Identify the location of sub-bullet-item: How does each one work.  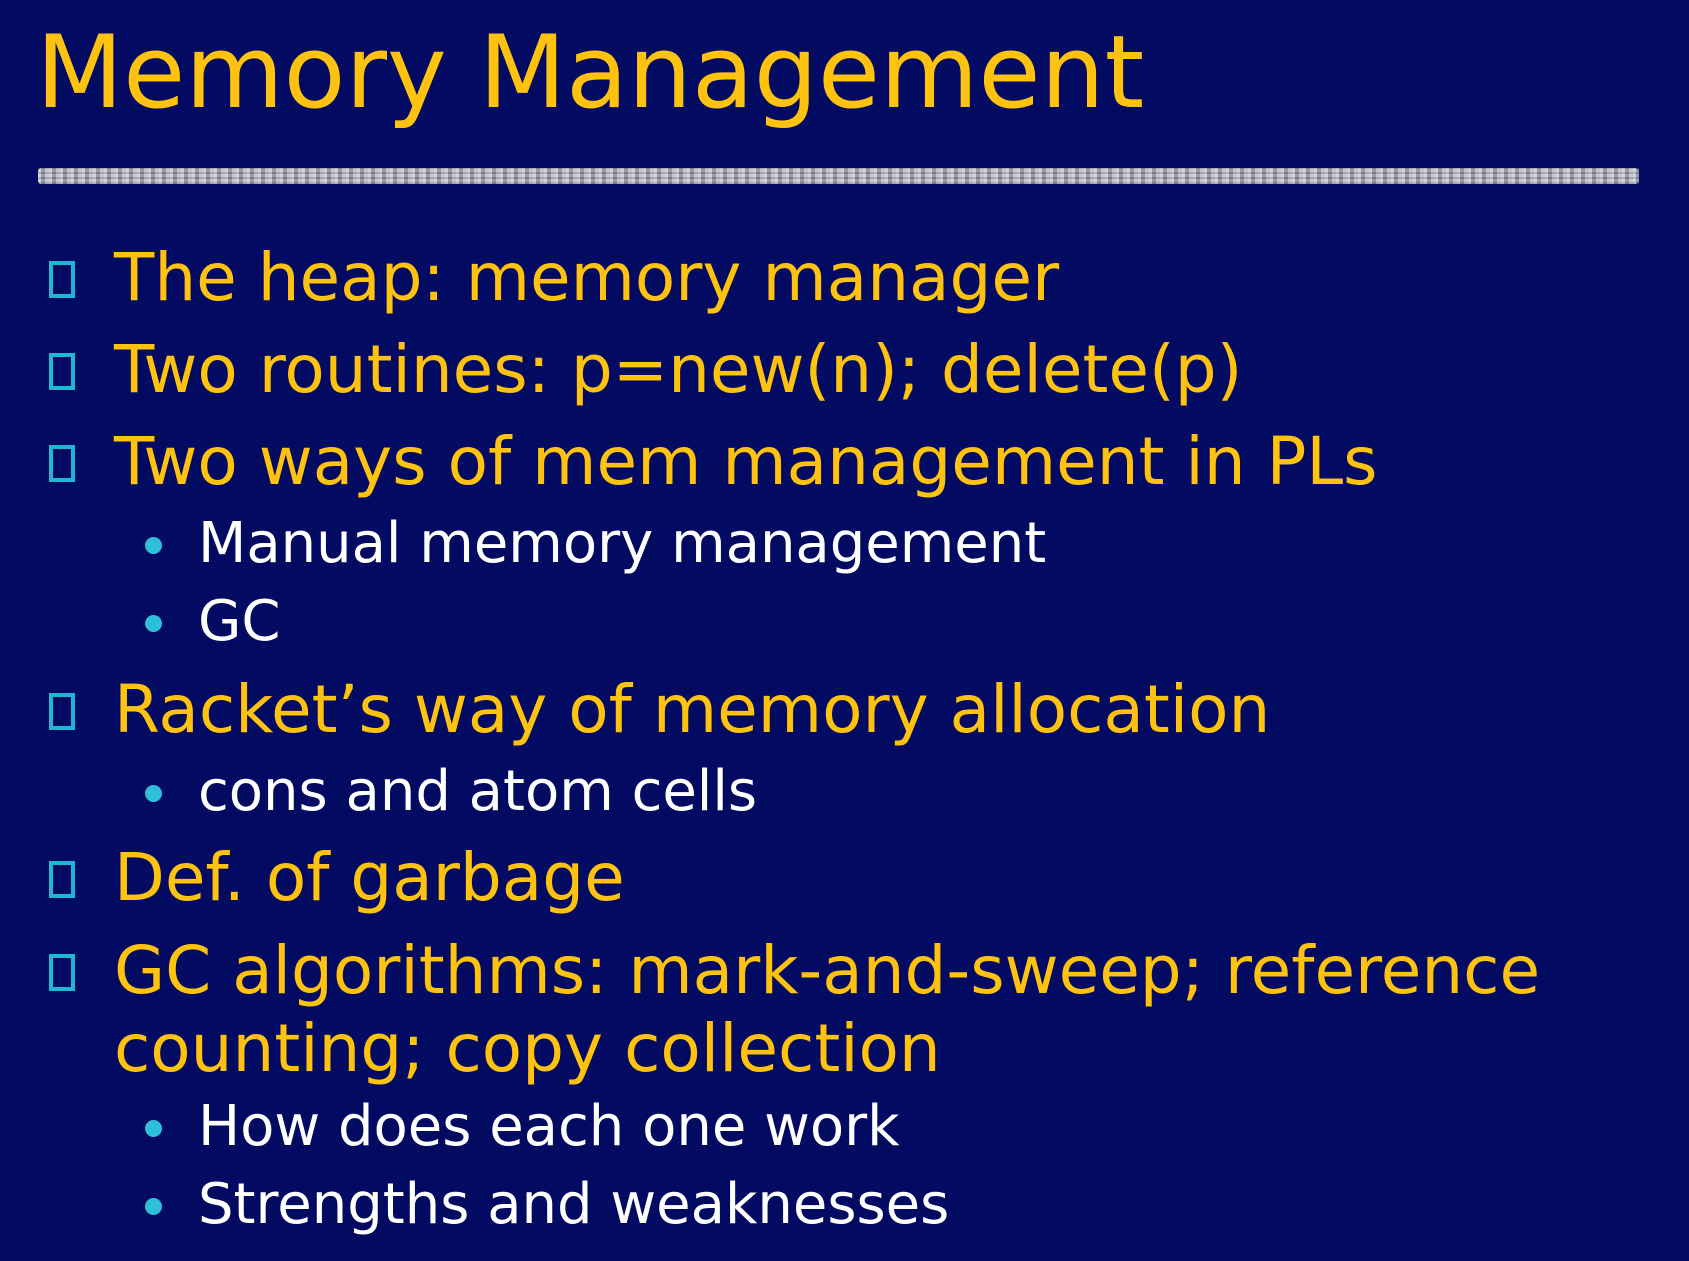
(520, 1127).